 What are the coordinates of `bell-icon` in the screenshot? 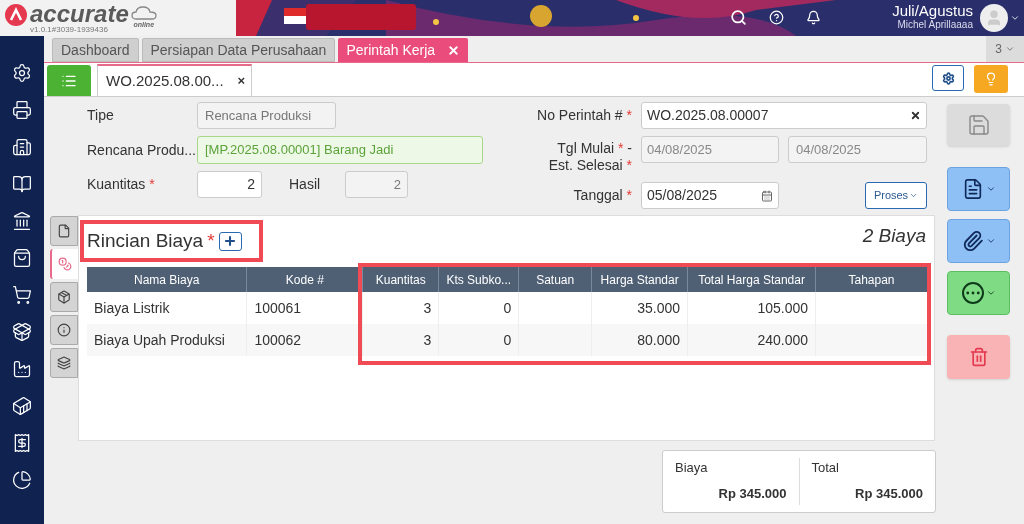 It's located at (813, 17).